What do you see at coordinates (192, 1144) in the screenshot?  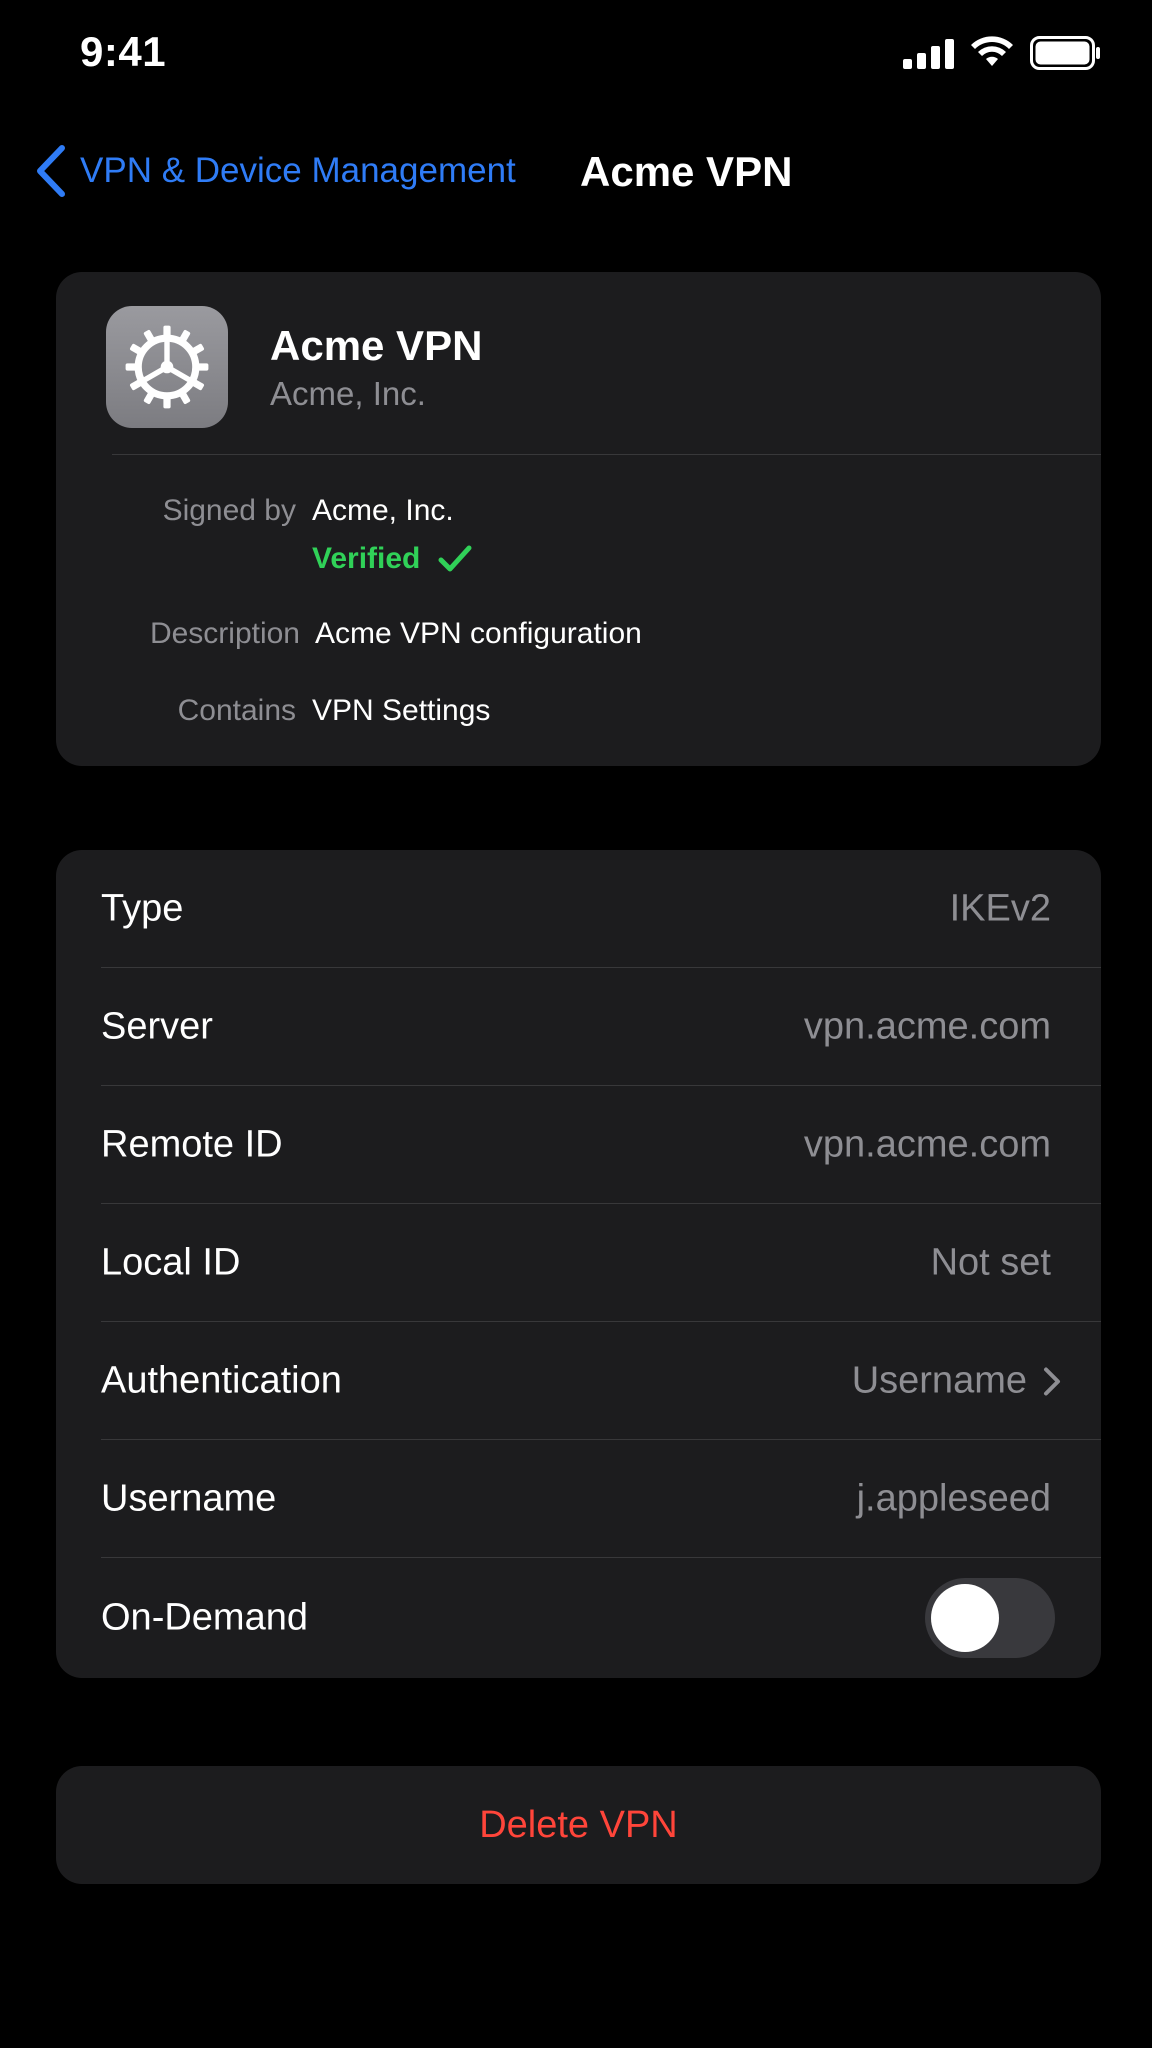 I see `row-label: Remote ID` at bounding box center [192, 1144].